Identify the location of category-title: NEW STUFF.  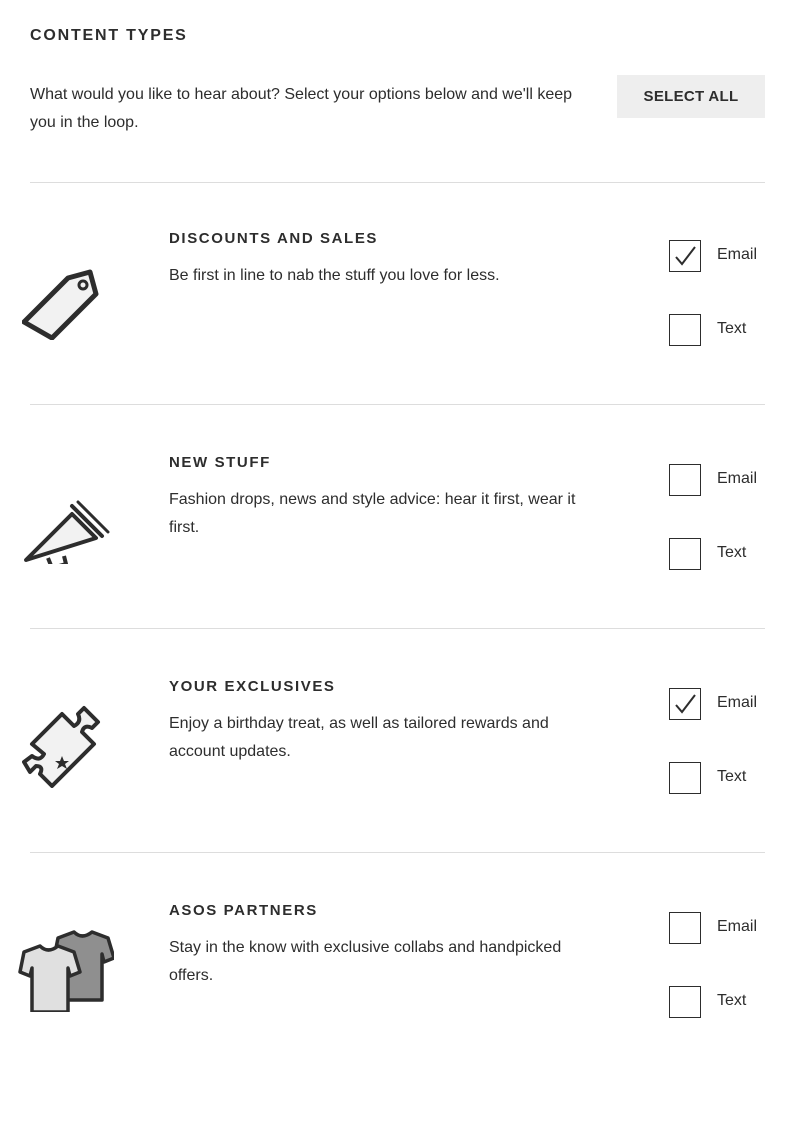
(220, 462).